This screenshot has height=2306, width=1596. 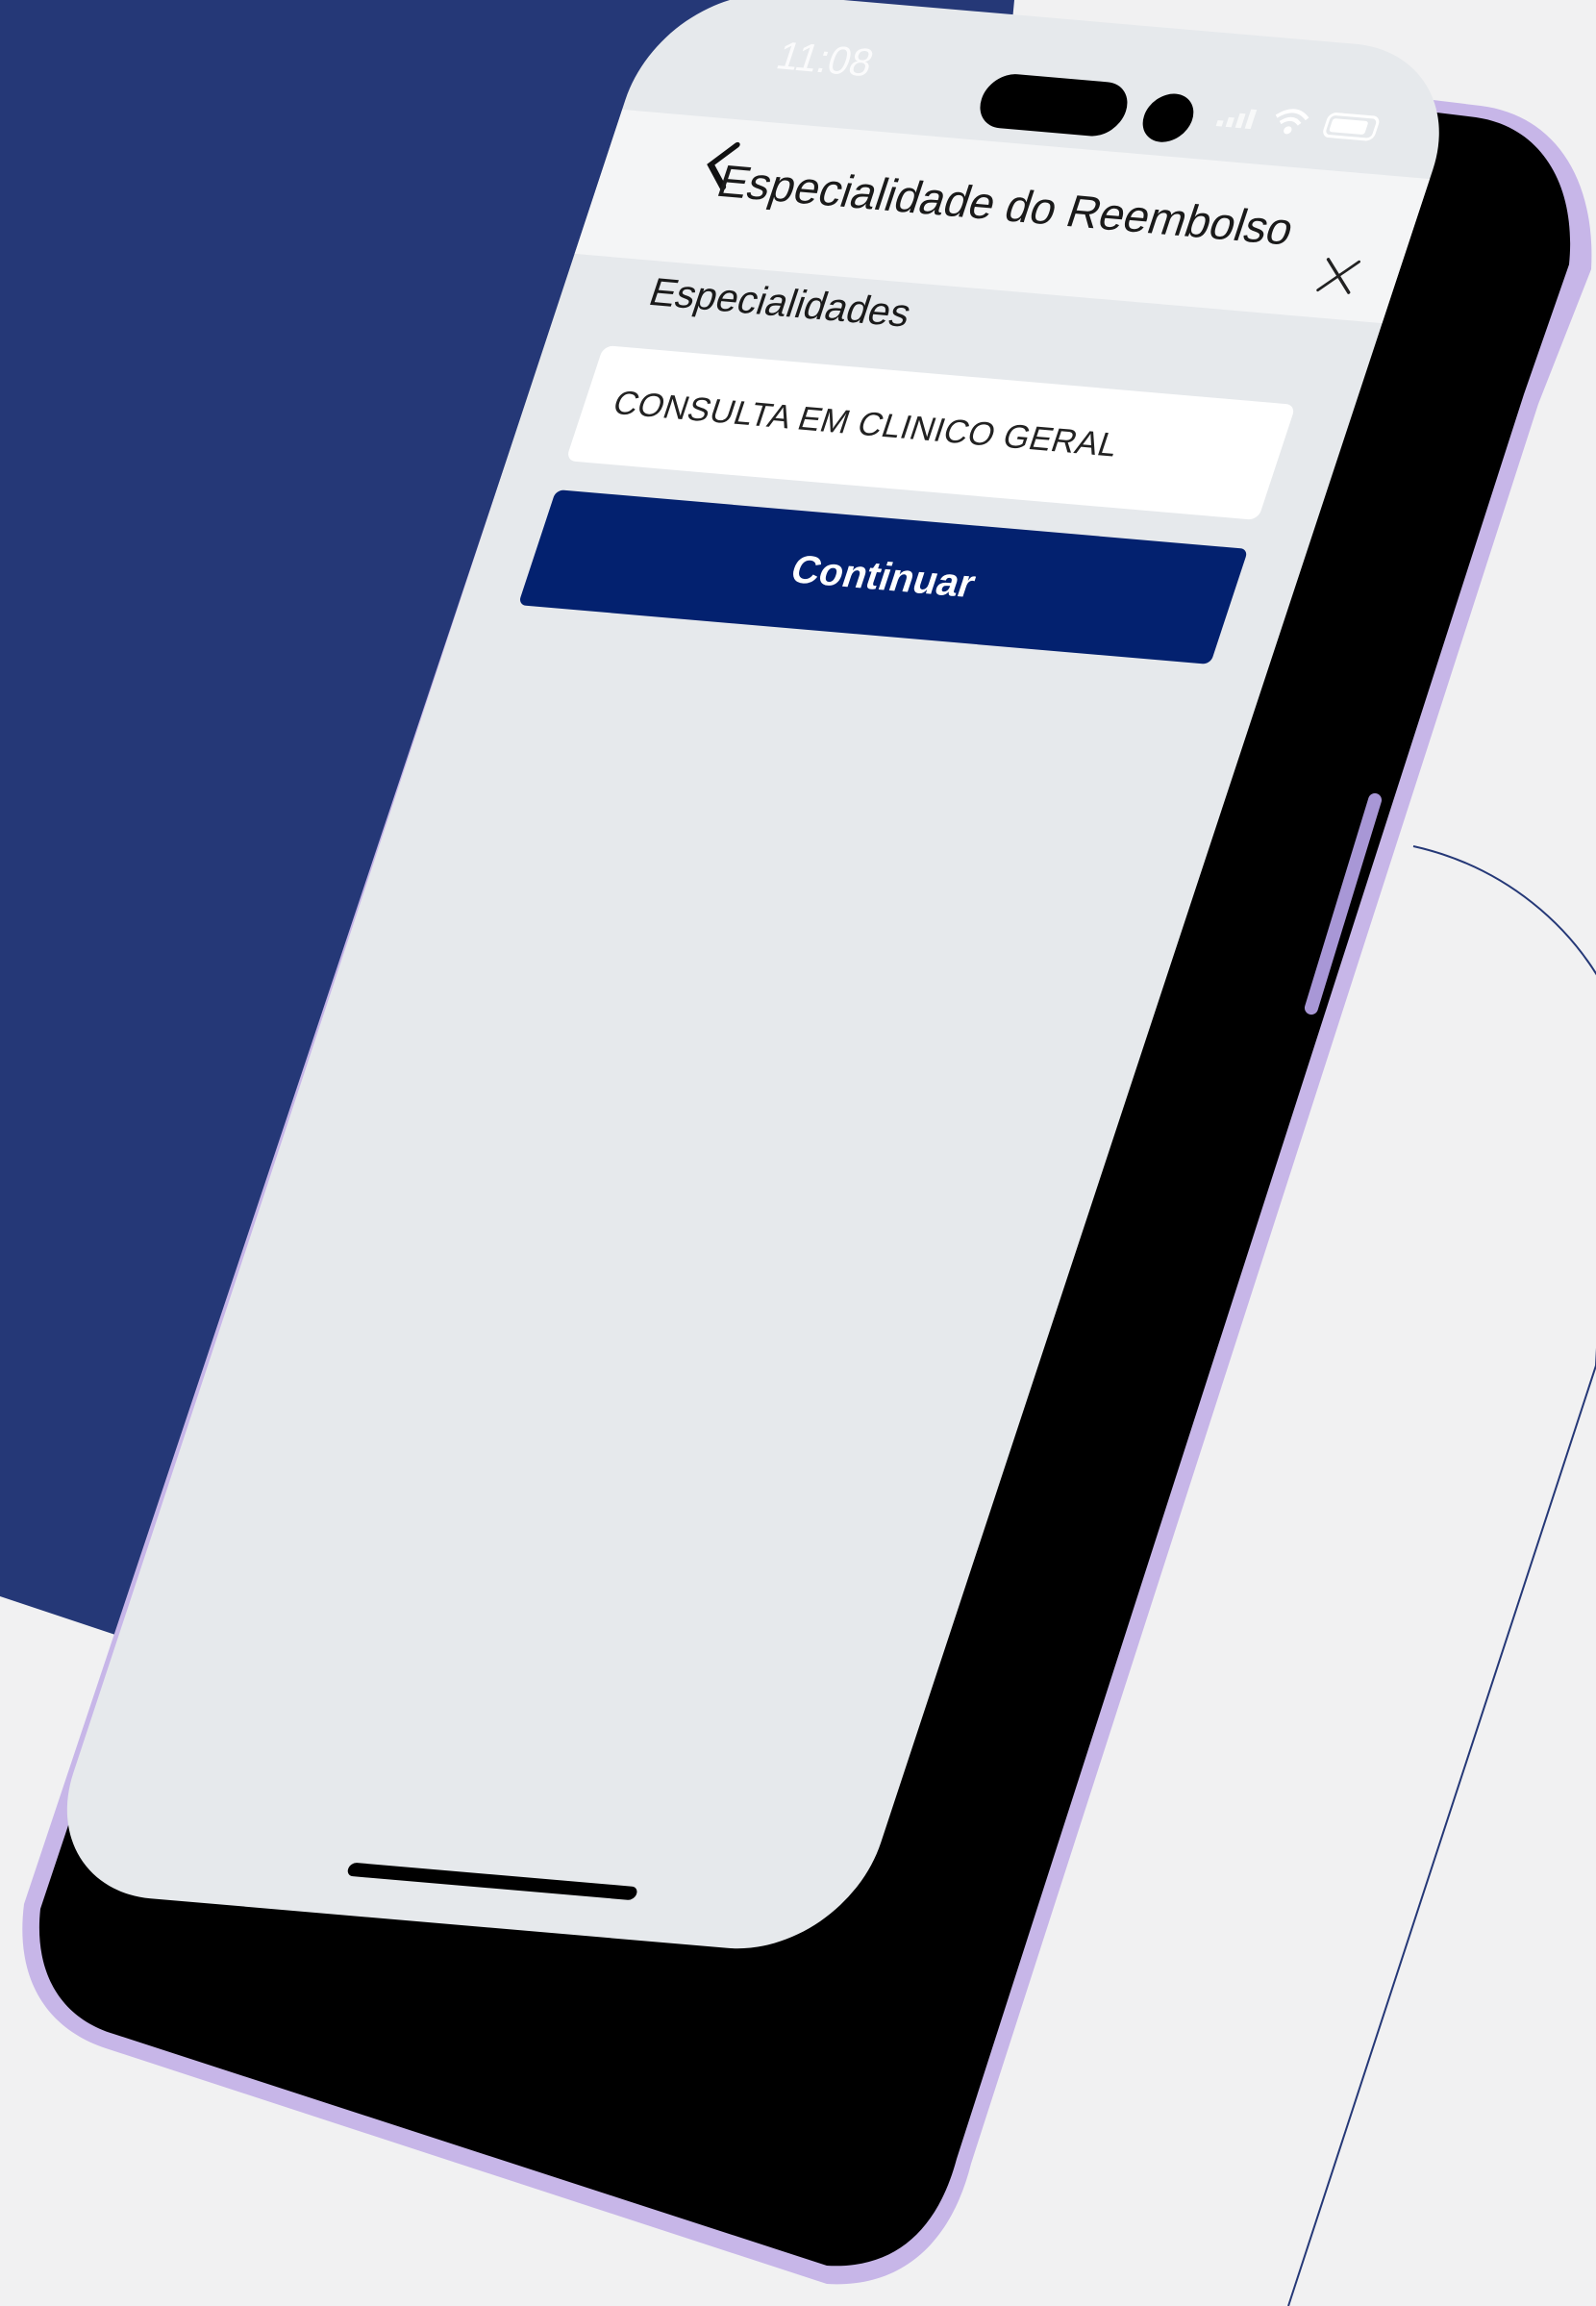 I want to click on specialty-value: CONSULTA EM CLINICO GERAL, so click(x=866, y=424).